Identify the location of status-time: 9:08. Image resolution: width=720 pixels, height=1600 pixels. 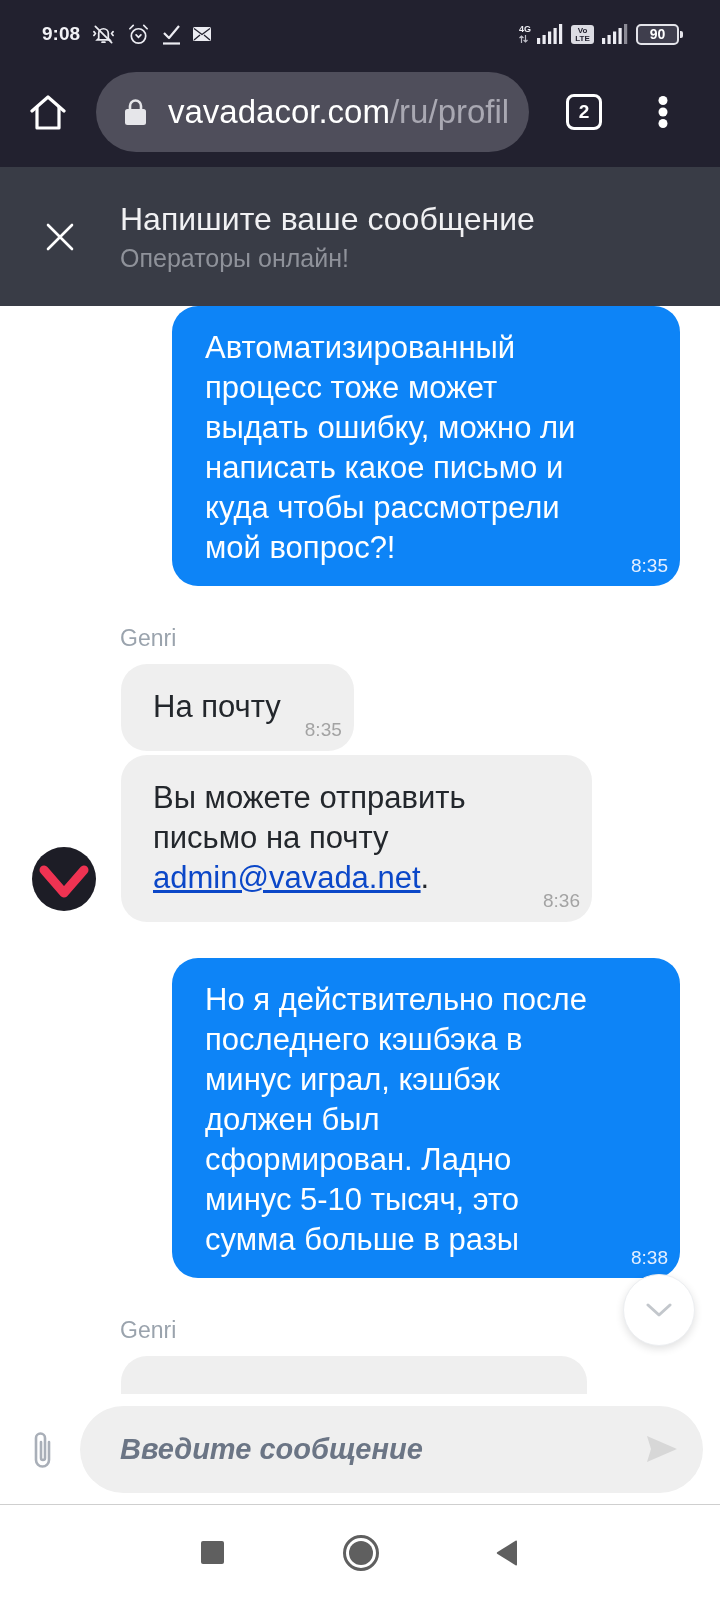
(61, 34).